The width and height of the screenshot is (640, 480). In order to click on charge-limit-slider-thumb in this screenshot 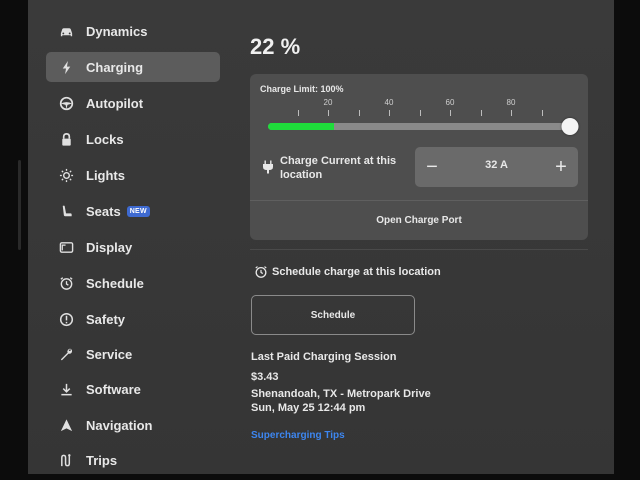, I will do `click(570, 126)`.